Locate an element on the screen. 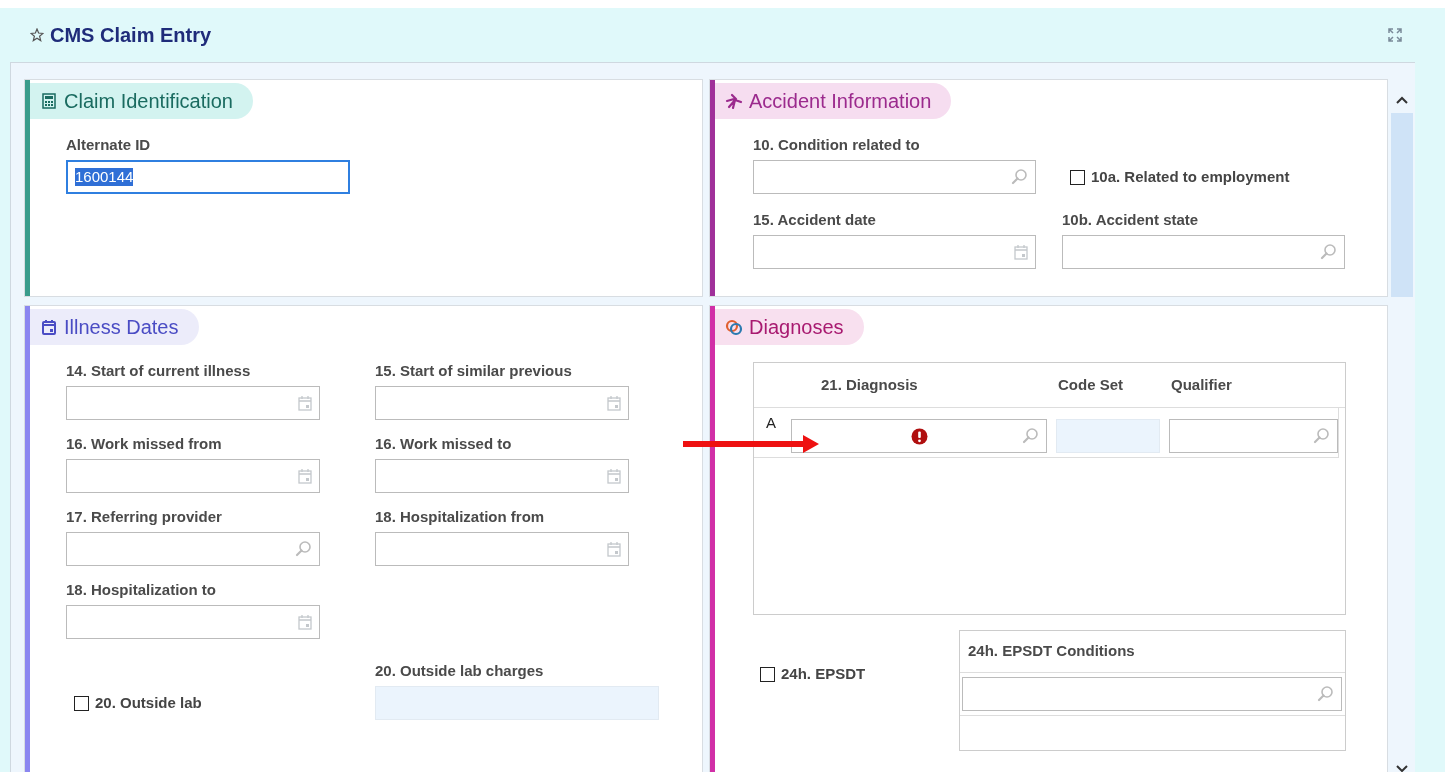 This screenshot has width=1445, height=772. box-title: 24h. EPSDT Conditions is located at coordinates (1051, 651).